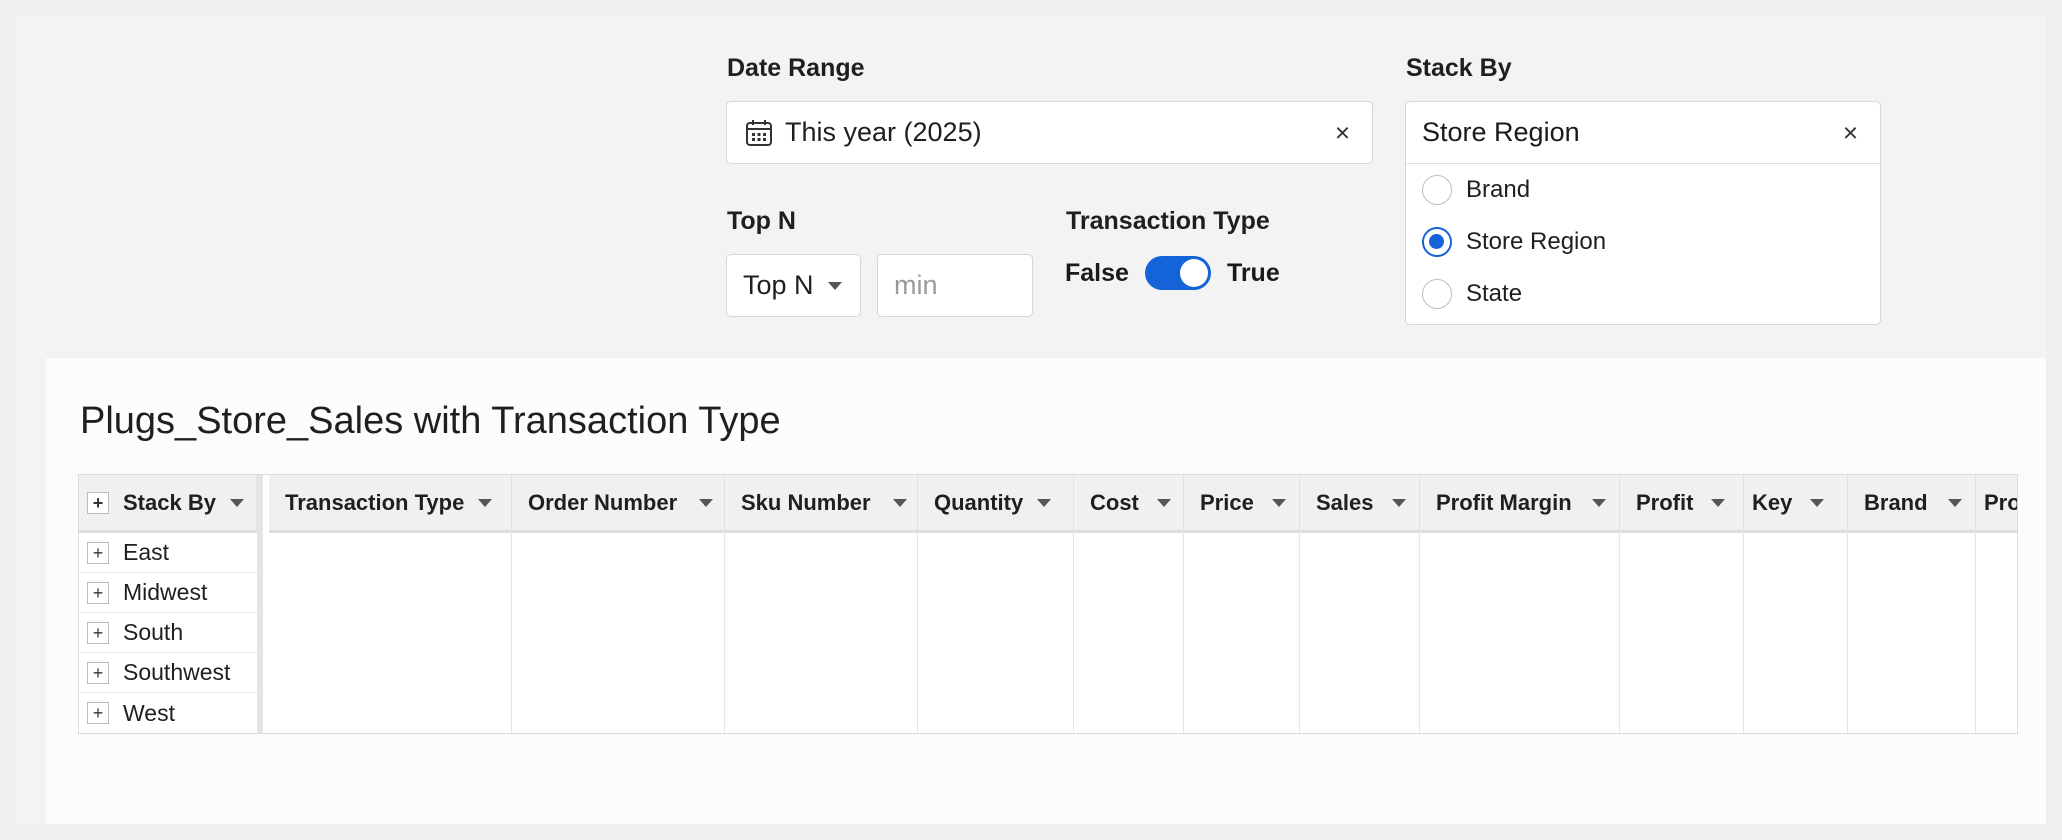 The image size is (2062, 840). Describe the element at coordinates (165, 592) in the screenshot. I see `row-label: Midwest` at that location.